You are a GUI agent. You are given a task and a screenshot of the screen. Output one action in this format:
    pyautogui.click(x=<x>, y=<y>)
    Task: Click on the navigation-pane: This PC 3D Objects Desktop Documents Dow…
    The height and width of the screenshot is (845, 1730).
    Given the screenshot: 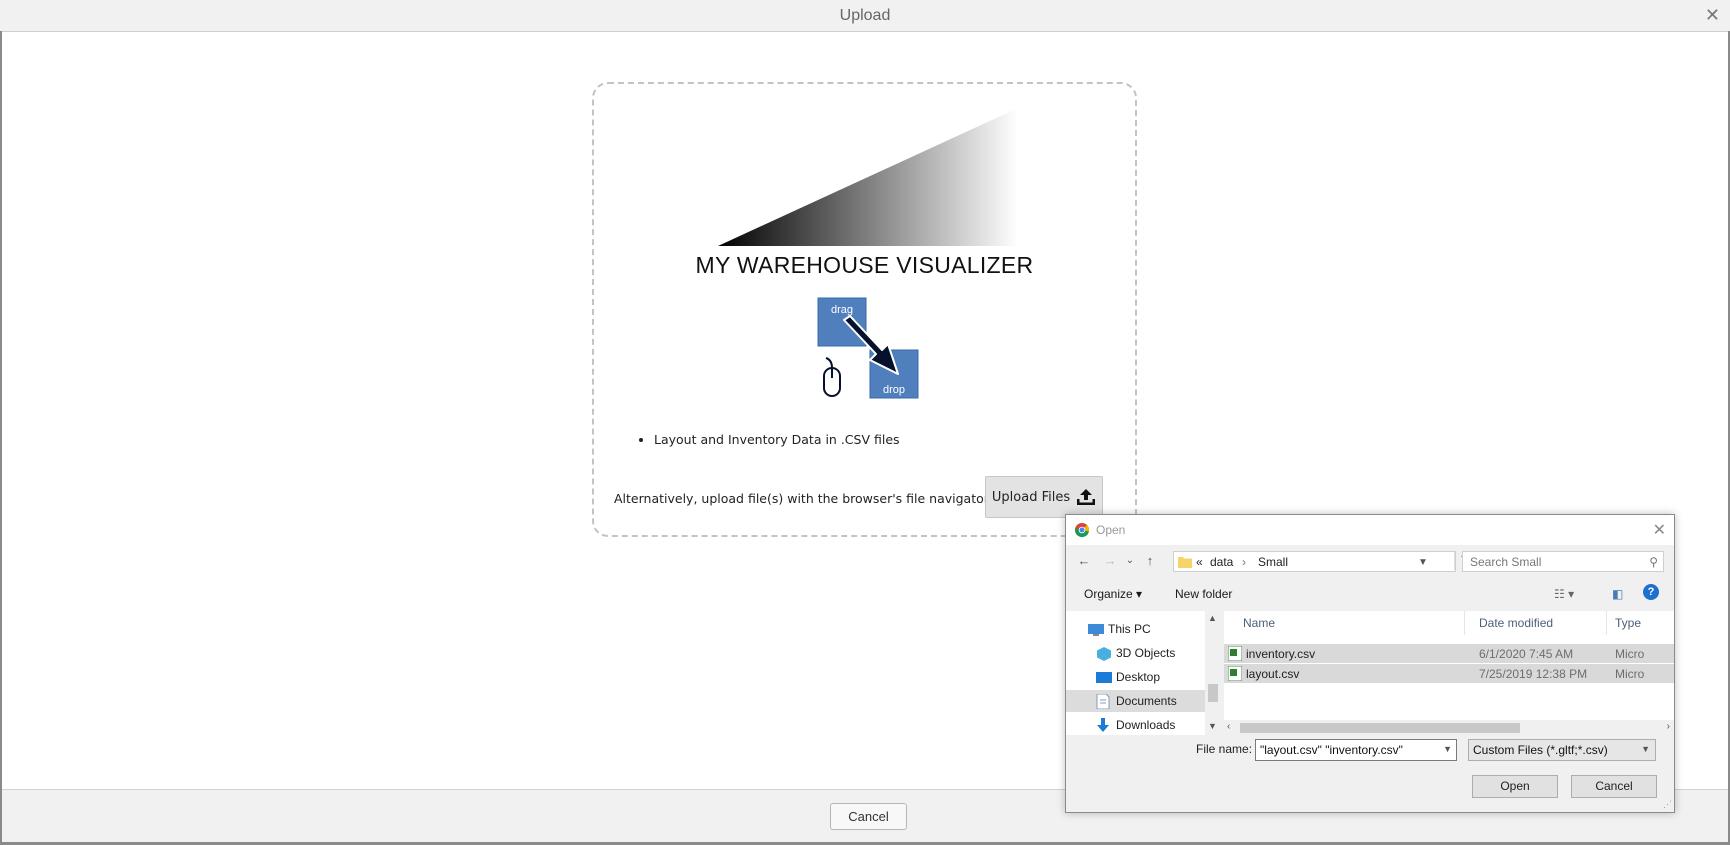 What is the action you would take?
    pyautogui.click(x=1143, y=673)
    